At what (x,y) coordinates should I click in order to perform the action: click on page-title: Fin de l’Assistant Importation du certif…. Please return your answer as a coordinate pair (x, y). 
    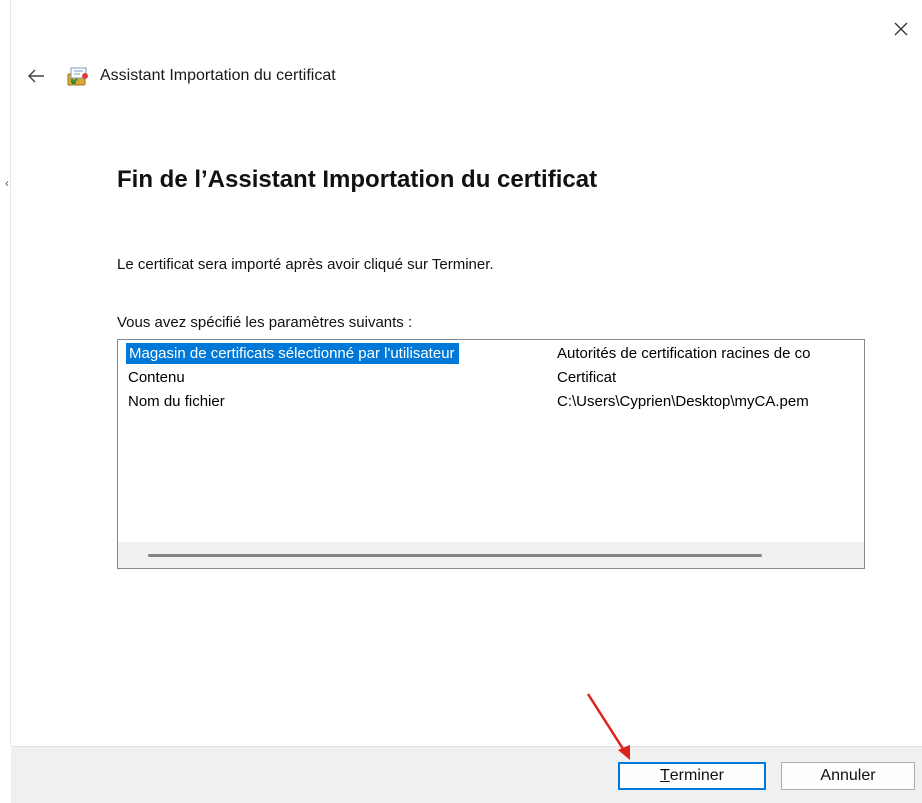
    Looking at the image, I should click on (357, 179).